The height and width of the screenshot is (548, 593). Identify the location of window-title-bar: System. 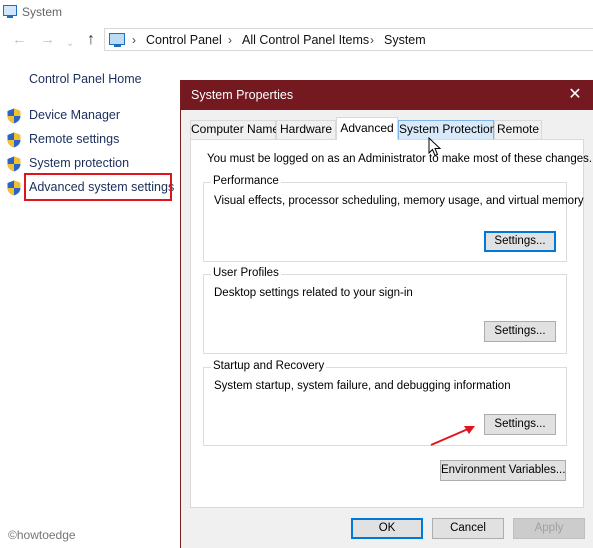
(296, 12).